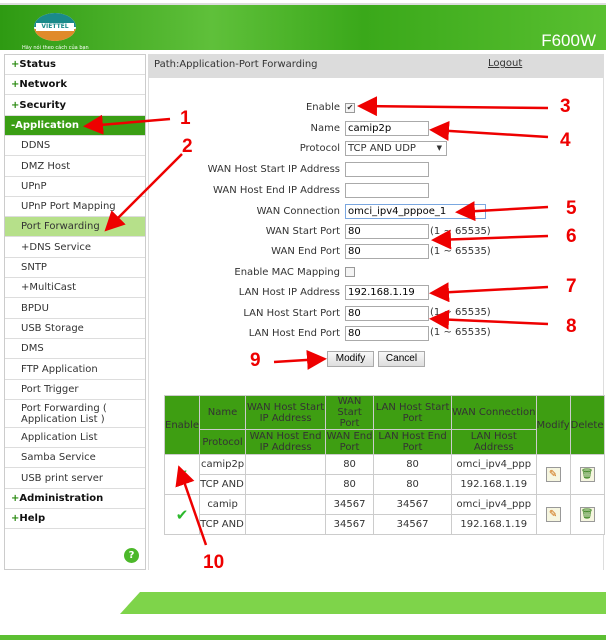 Image resolution: width=606 pixels, height=640 pixels. Describe the element at coordinates (387, 231) in the screenshot. I see `wan-start-port-input` at that location.